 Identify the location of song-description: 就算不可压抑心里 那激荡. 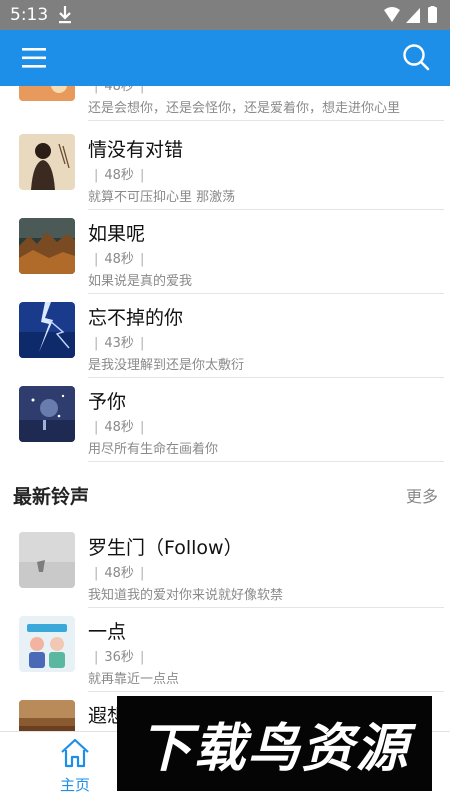
(162, 197).